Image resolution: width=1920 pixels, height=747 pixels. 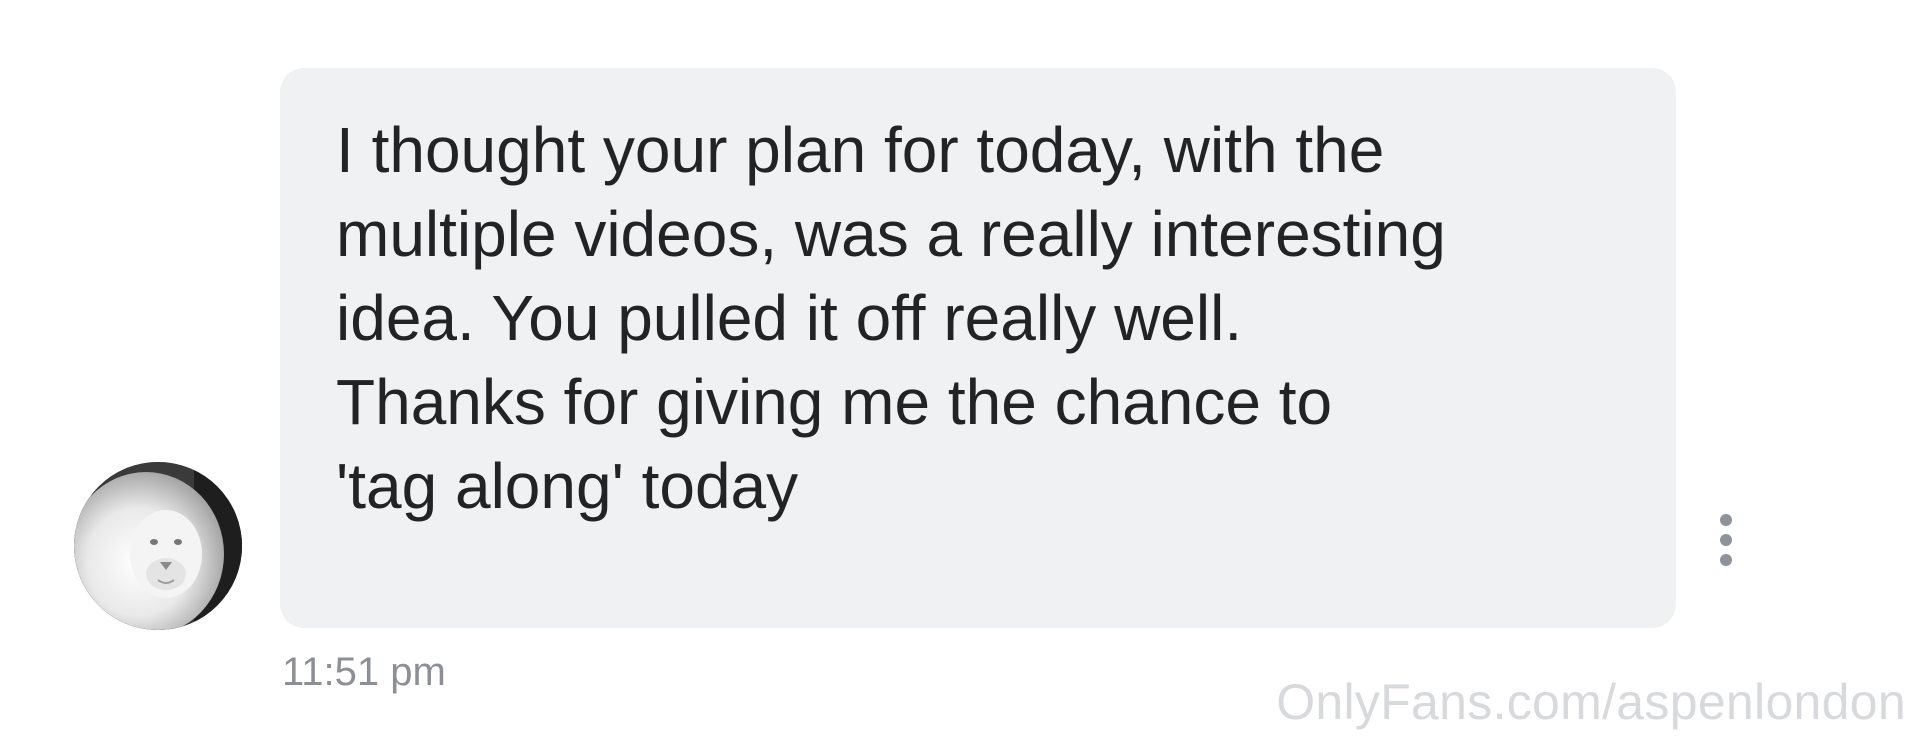 I want to click on message-options-button, so click(x=1726, y=540).